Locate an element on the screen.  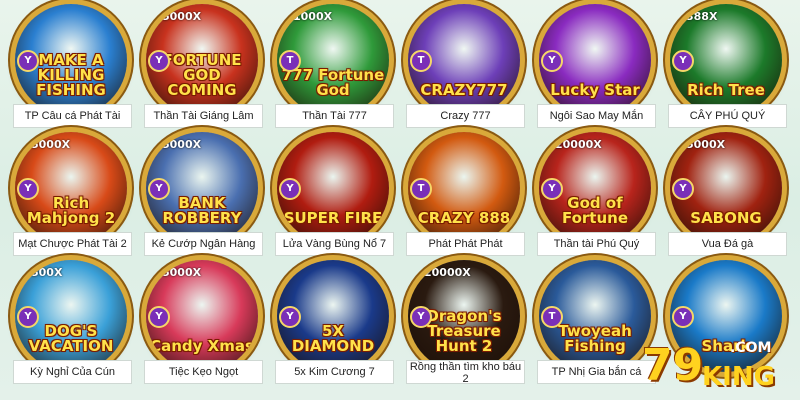
game-logo-title: BANK ROBBERY is located at coordinates (202, 210).